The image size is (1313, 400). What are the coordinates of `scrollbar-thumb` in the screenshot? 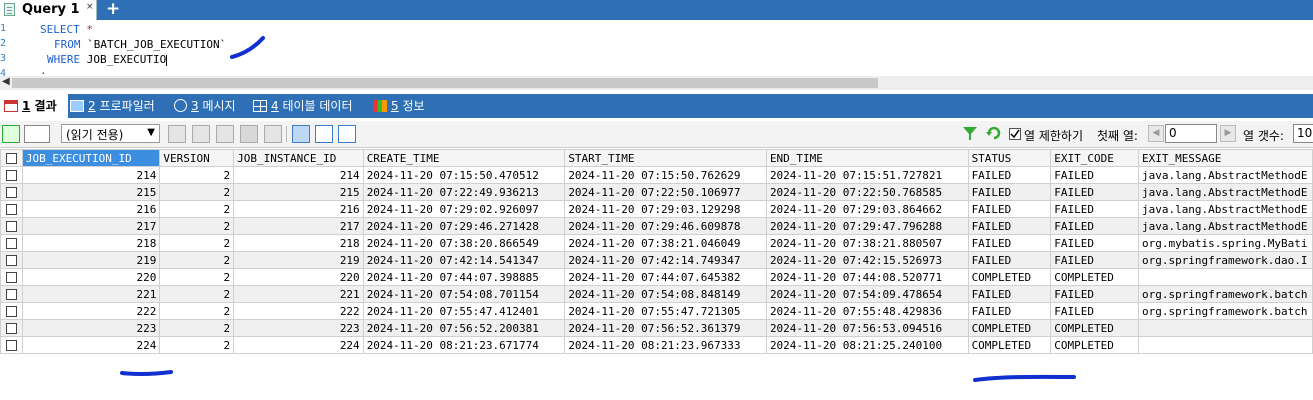 It's located at (445, 83).